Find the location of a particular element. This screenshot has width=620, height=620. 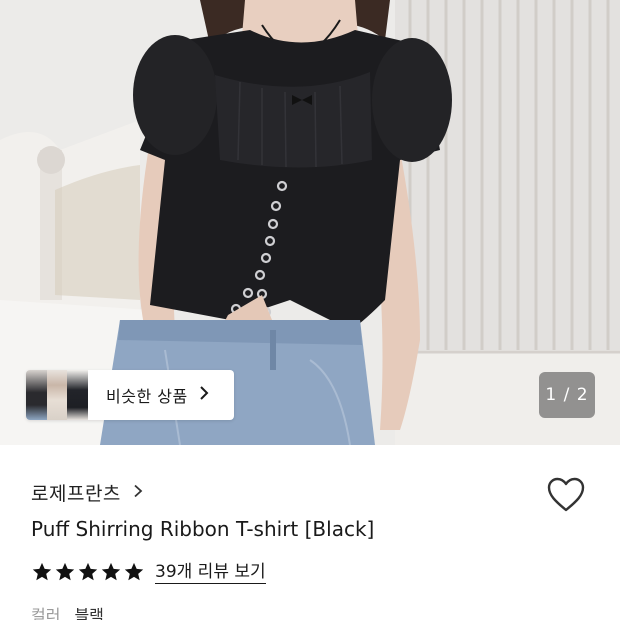

similar-products-label: 비슷한 상품 is located at coordinates (147, 396).